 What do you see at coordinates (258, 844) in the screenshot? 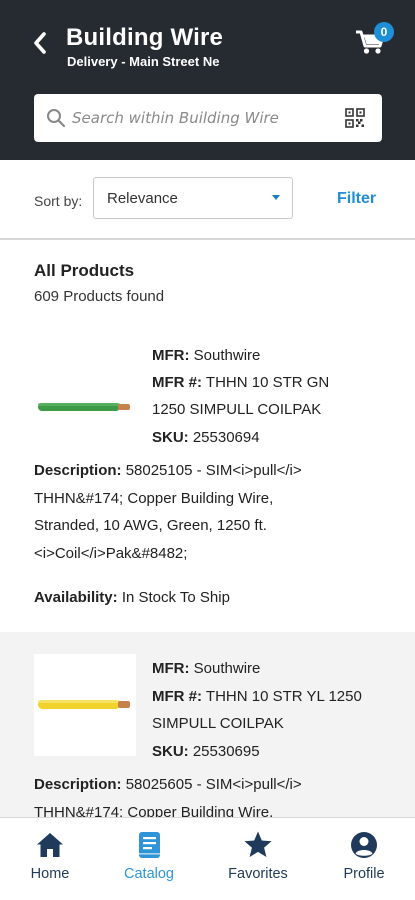
I see `star-icon` at bounding box center [258, 844].